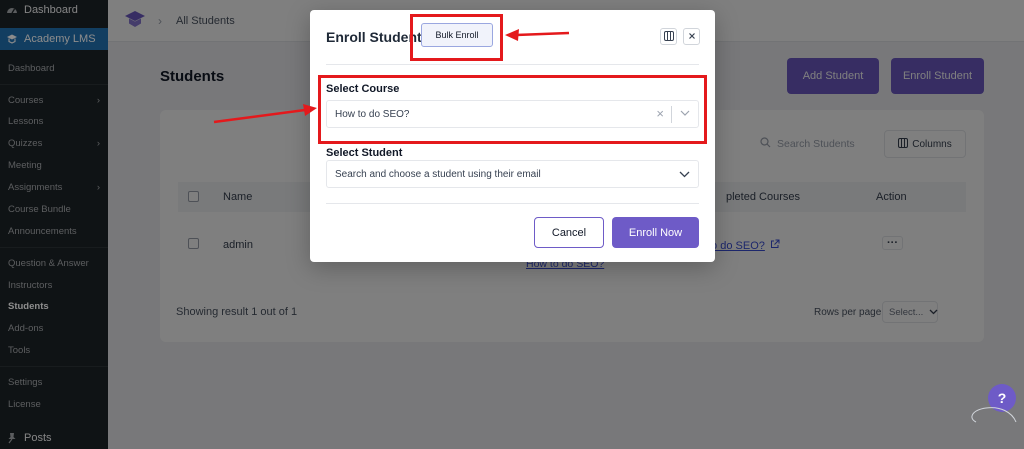  Describe the element at coordinates (265, 114) in the screenshot. I see `arrow-to-select-course-icon` at that location.